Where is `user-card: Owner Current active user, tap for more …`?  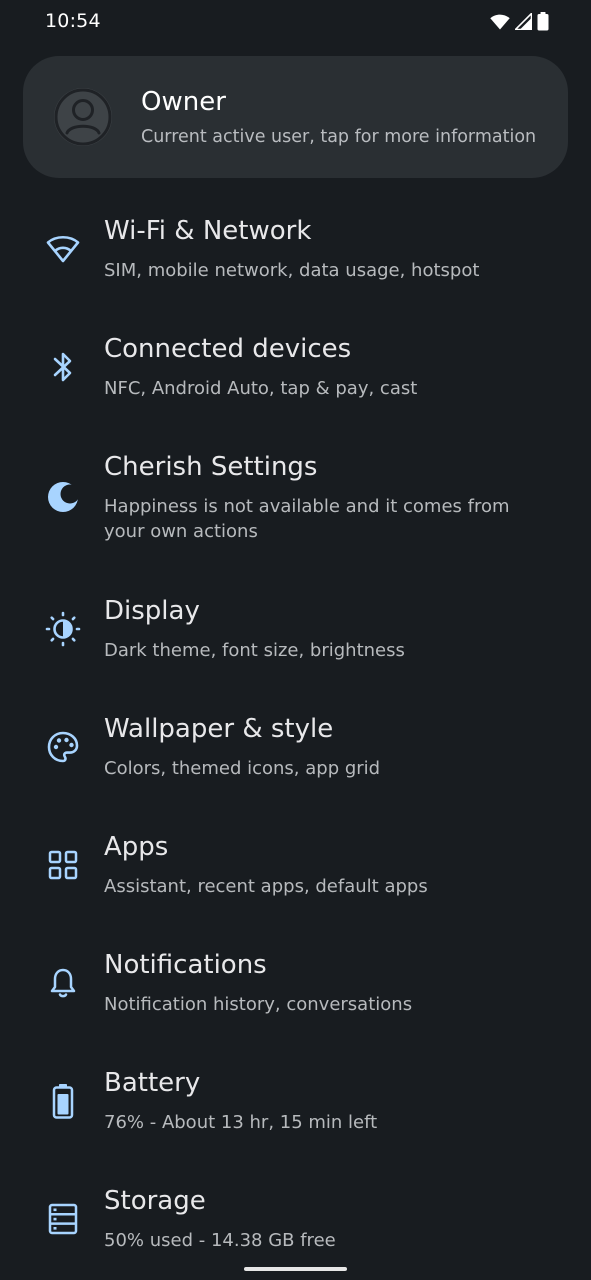
user-card: Owner Current active user, tap for more … is located at coordinates (295, 117).